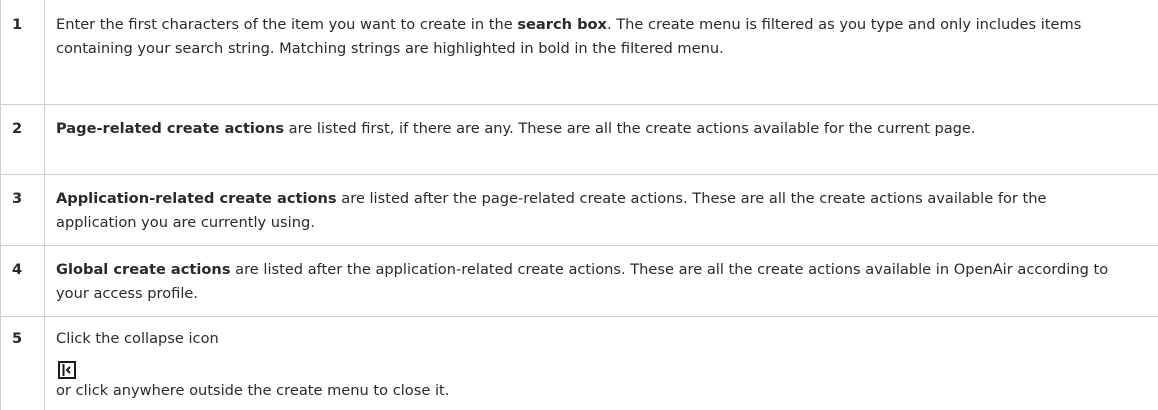  Describe the element at coordinates (22, 334) in the screenshot. I see `step-number: 5` at that location.